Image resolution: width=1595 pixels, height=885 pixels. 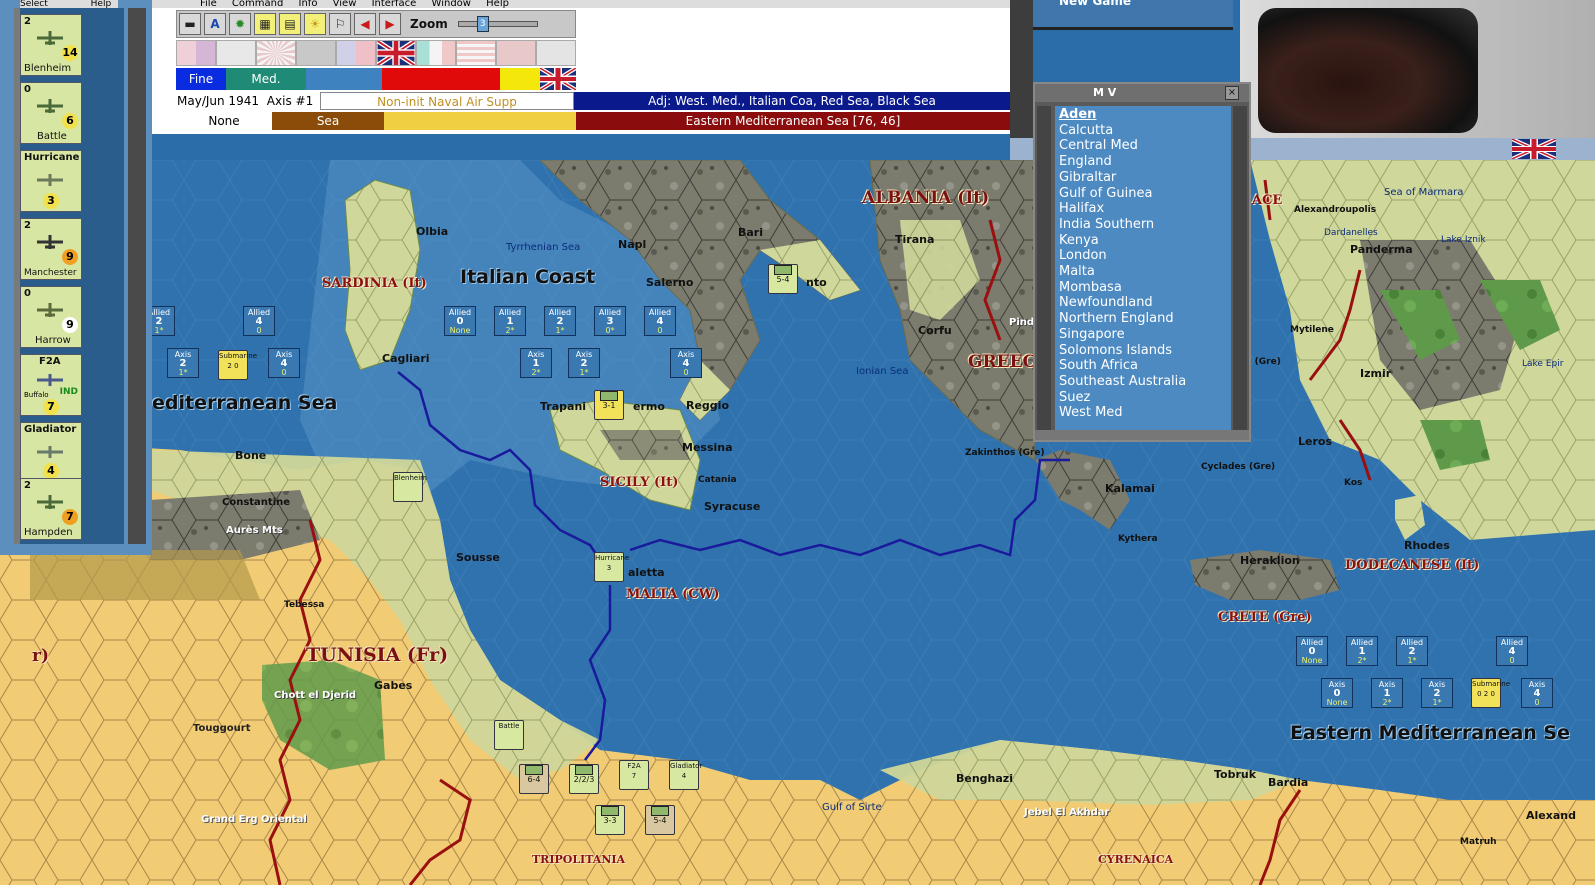 I want to click on mv-list-item: Southeast Australia, so click(x=1145, y=382).